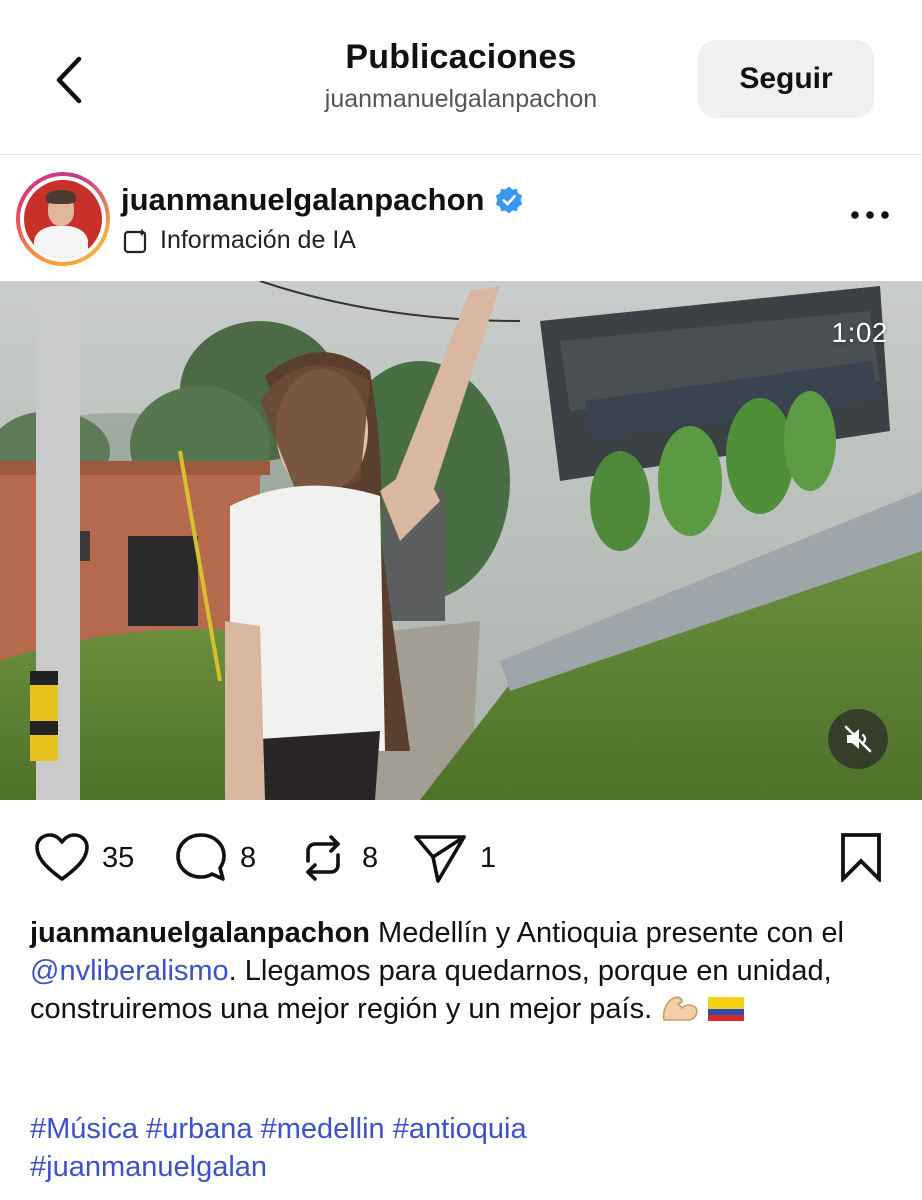  I want to click on ai-info-icon, so click(135, 240).